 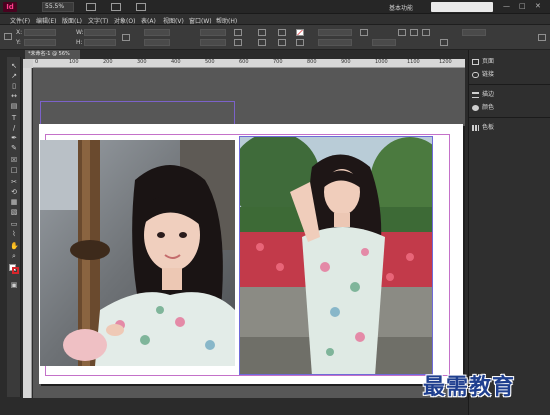 What do you see at coordinates (40, 42) in the screenshot?
I see `y-position-field` at bounding box center [40, 42].